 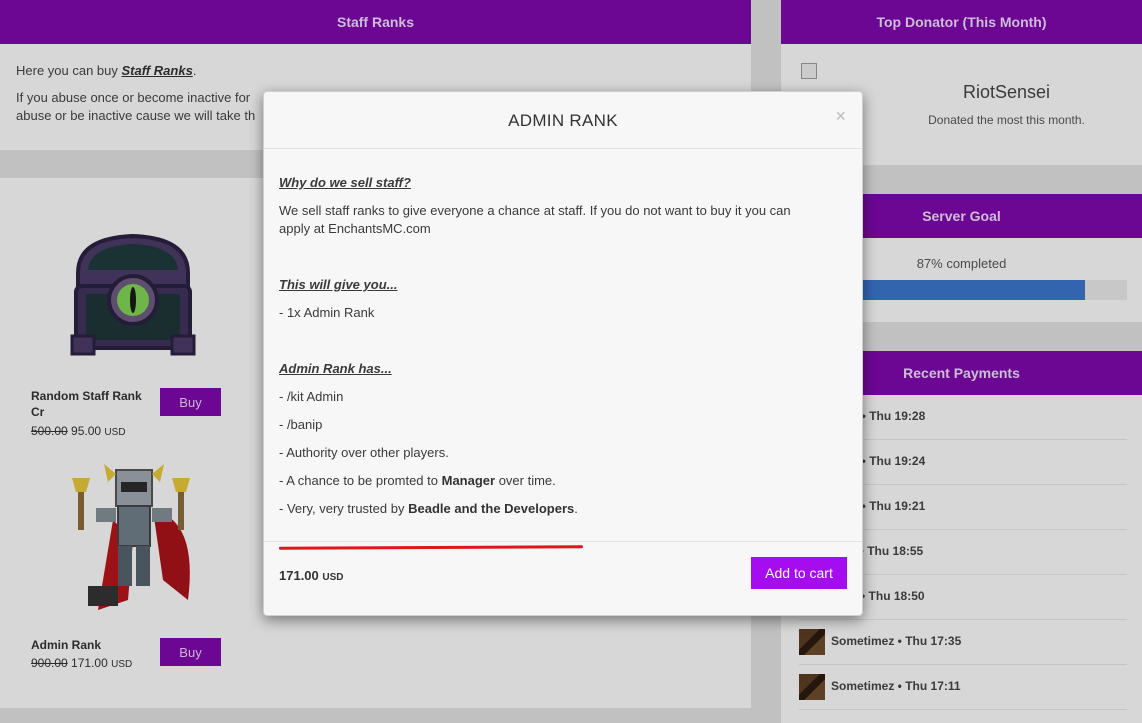 I want to click on chance-prefix: - A chance to be promted to, so click(x=360, y=480).